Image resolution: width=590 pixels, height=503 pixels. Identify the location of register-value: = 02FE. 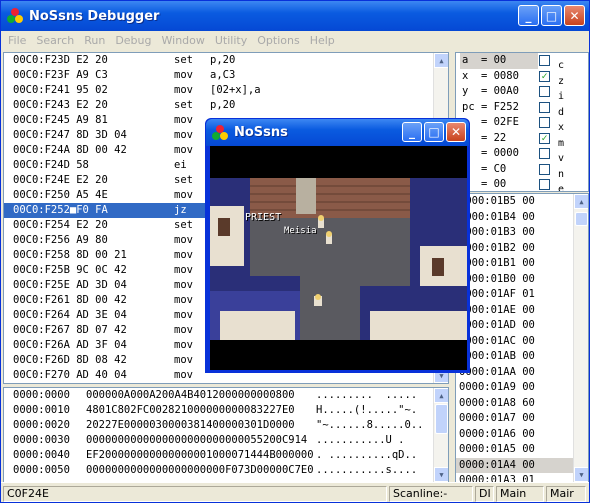
(499, 123).